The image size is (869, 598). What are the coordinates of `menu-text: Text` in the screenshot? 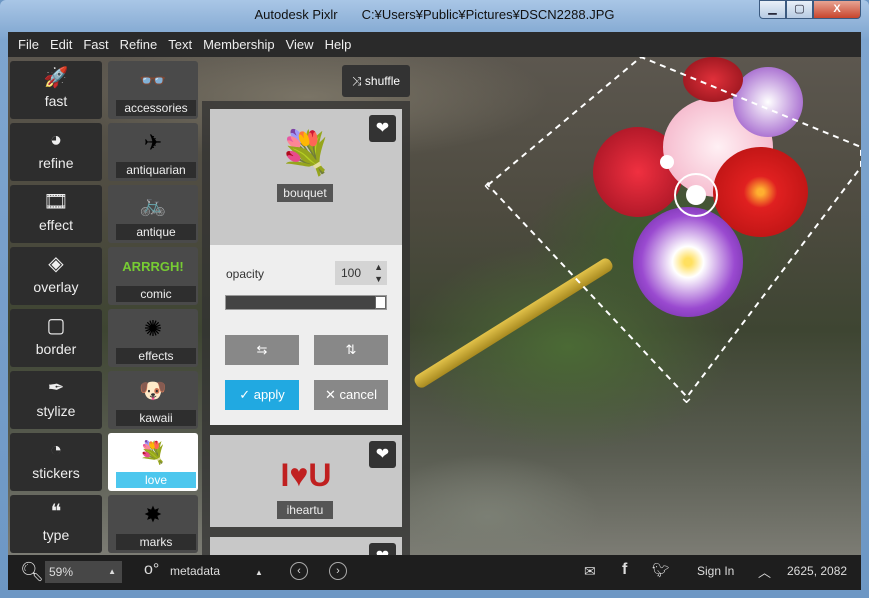 It's located at (180, 44).